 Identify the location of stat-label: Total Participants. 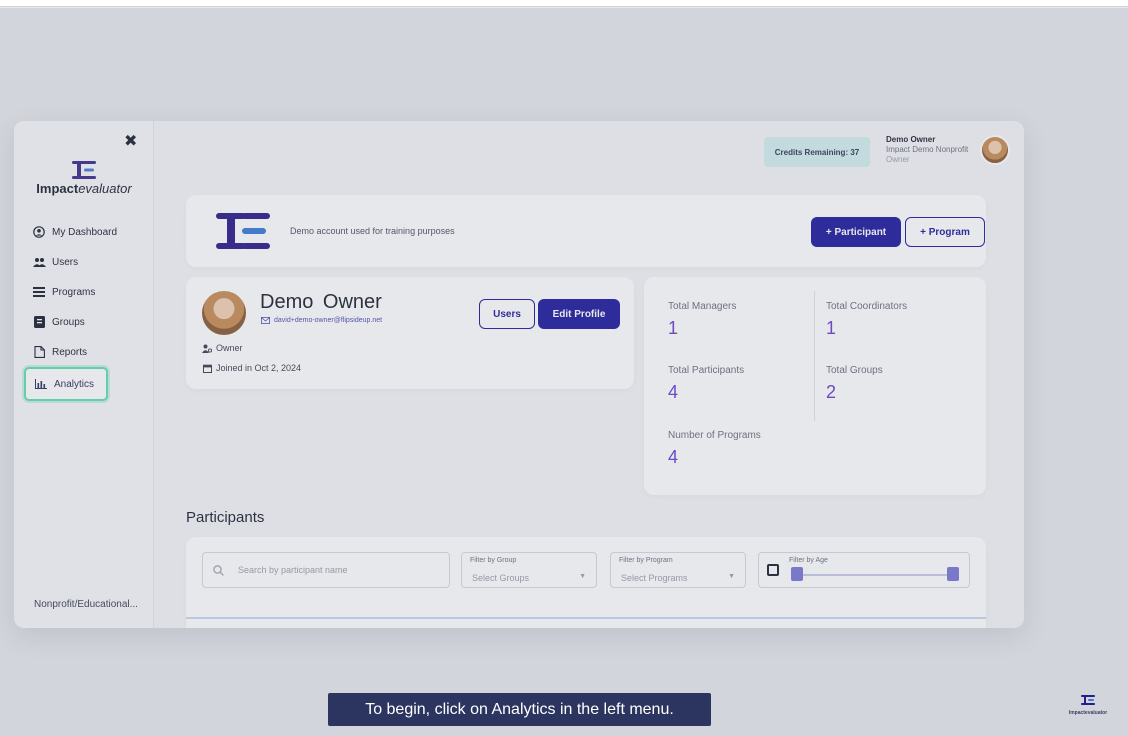
(706, 370).